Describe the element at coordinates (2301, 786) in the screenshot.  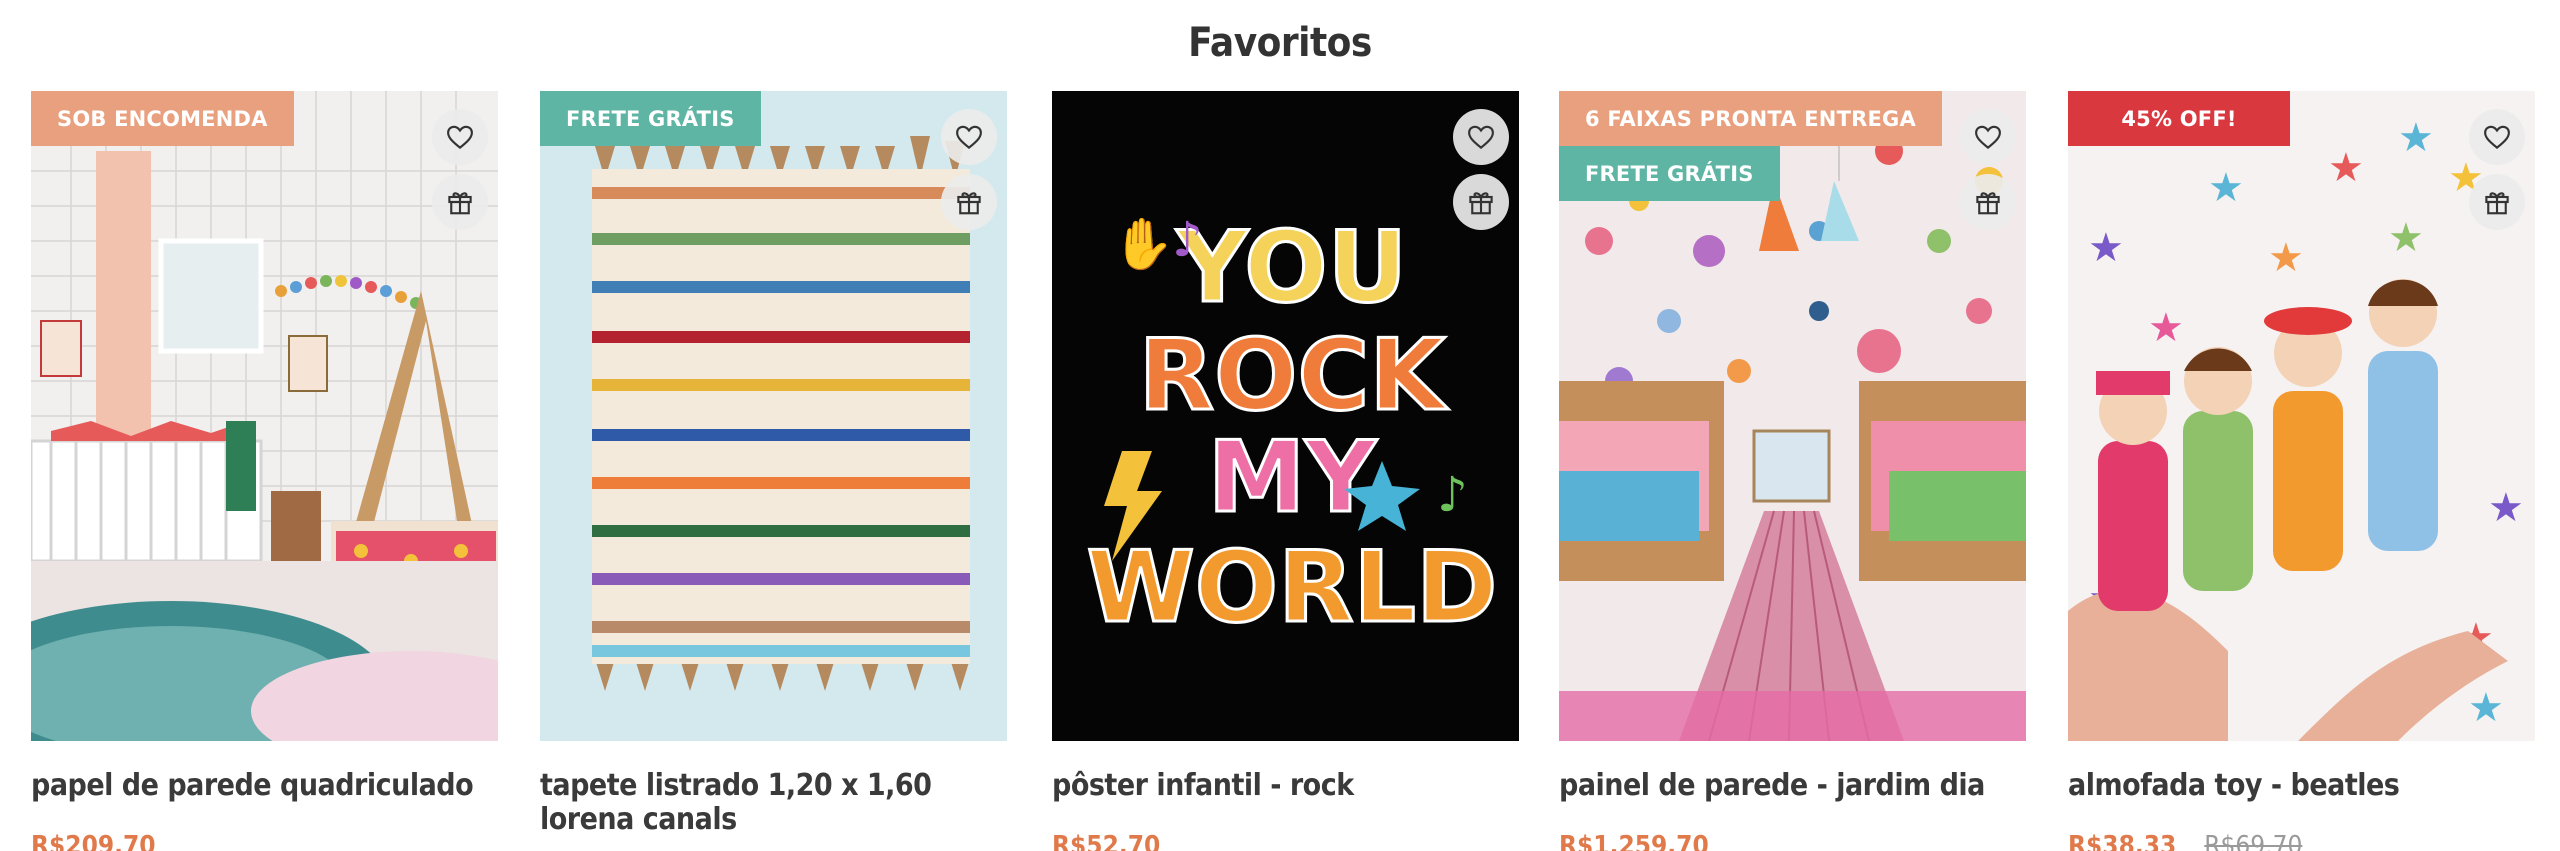
I see `product-name: almofada toy - beatles` at that location.